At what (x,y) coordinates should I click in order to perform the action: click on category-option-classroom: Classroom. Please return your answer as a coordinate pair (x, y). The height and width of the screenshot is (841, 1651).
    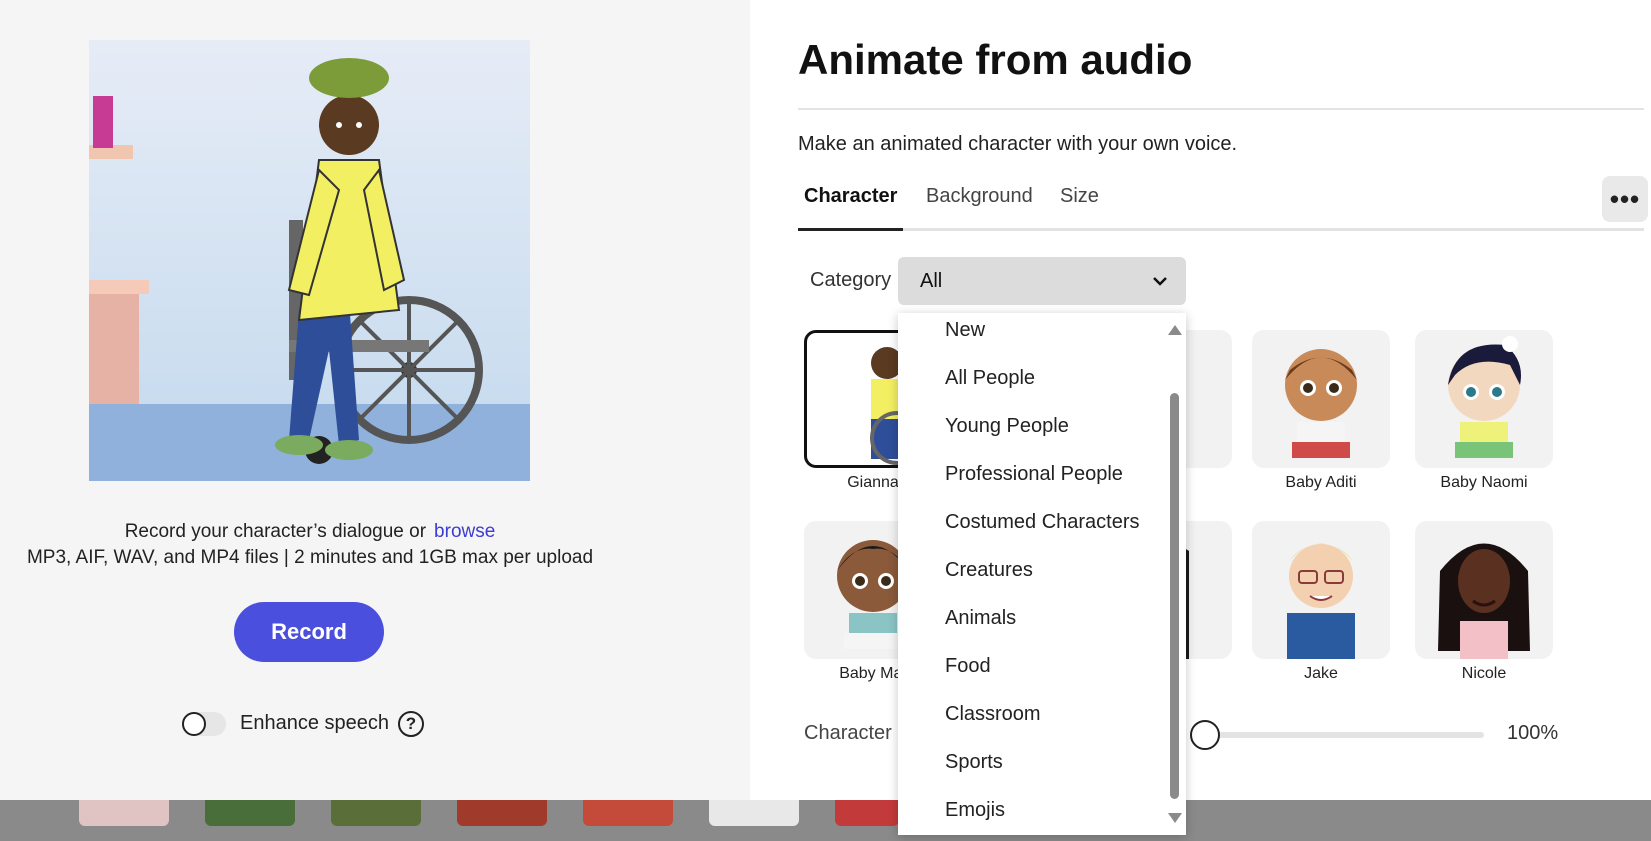
    Looking at the image, I should click on (993, 714).